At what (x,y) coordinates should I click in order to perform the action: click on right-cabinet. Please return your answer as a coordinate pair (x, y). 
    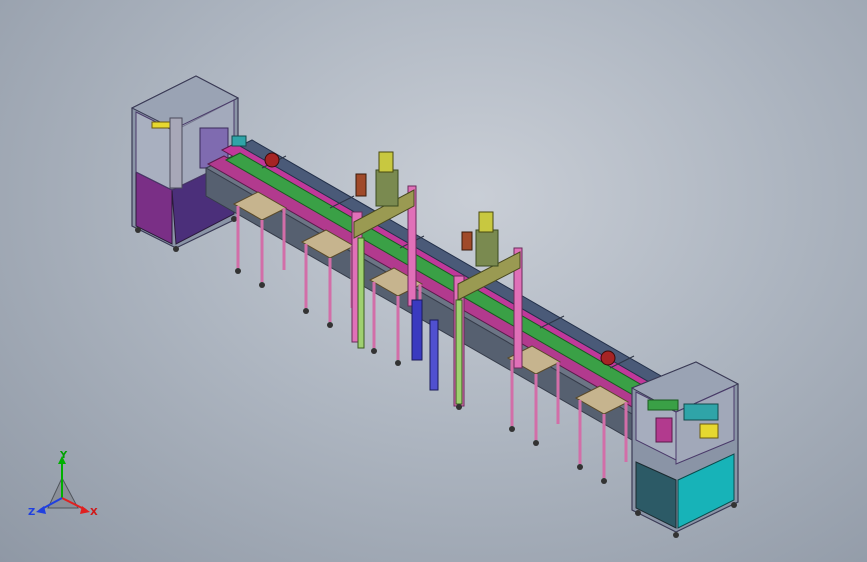
    Looking at the image, I should click on (685, 449).